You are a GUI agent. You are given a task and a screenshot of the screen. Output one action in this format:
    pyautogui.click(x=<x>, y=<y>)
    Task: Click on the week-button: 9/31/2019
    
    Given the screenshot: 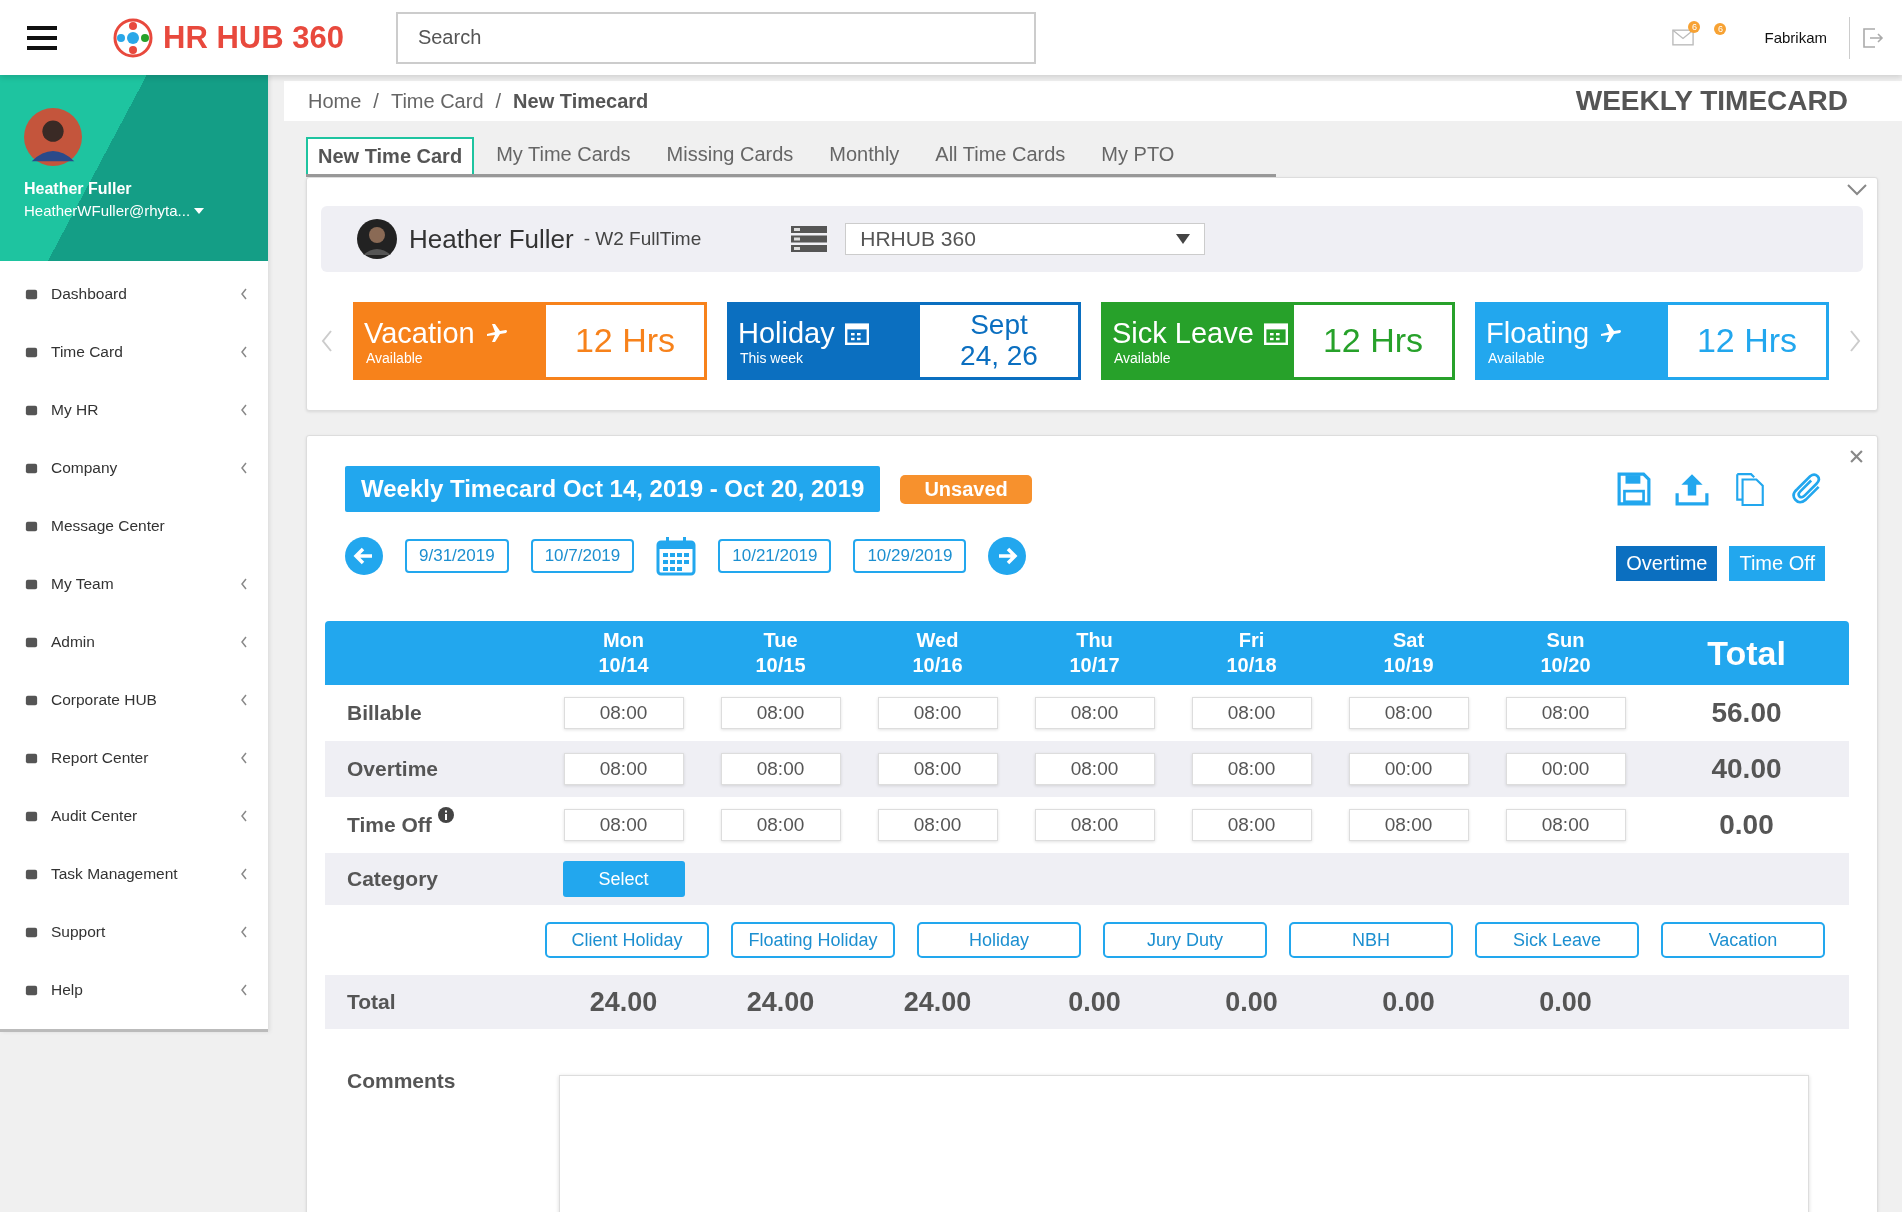 What is the action you would take?
    pyautogui.click(x=457, y=556)
    